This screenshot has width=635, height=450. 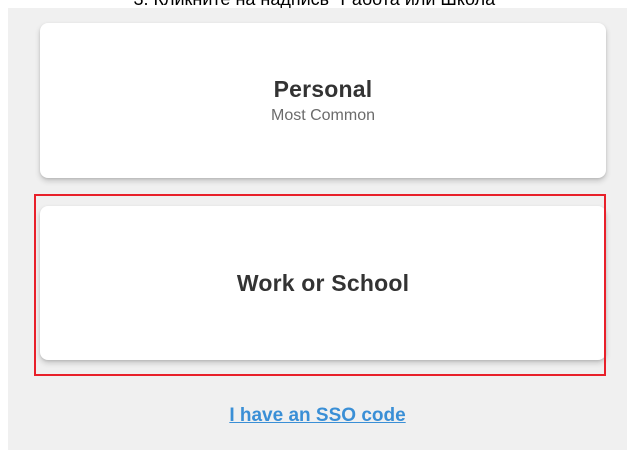 I want to click on personal-option-title: Personal, so click(x=323, y=89).